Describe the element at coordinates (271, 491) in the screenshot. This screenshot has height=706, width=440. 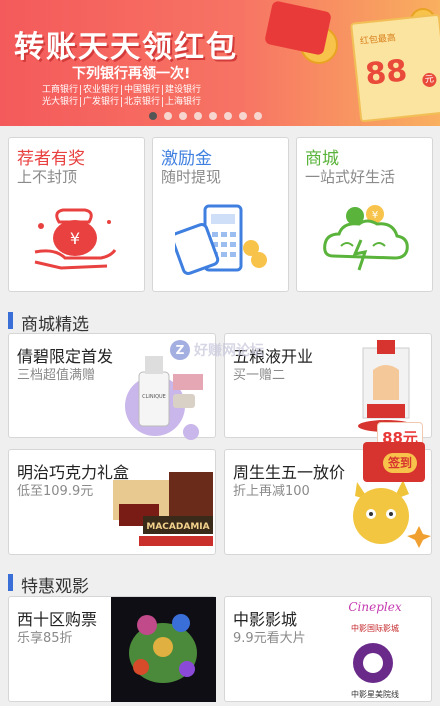
I see `product-subtitle: 折上再减100` at that location.